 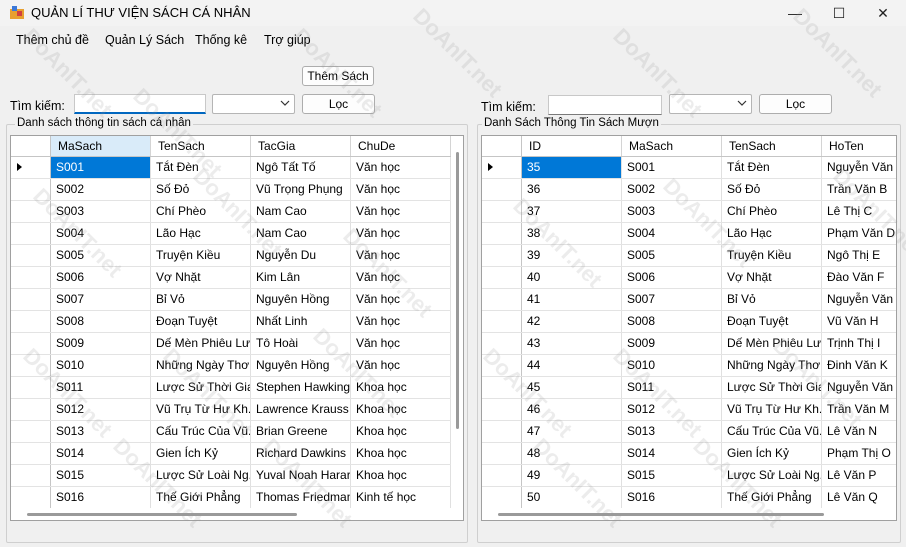 What do you see at coordinates (672, 387) in the screenshot?
I see `grid-cell: S011` at bounding box center [672, 387].